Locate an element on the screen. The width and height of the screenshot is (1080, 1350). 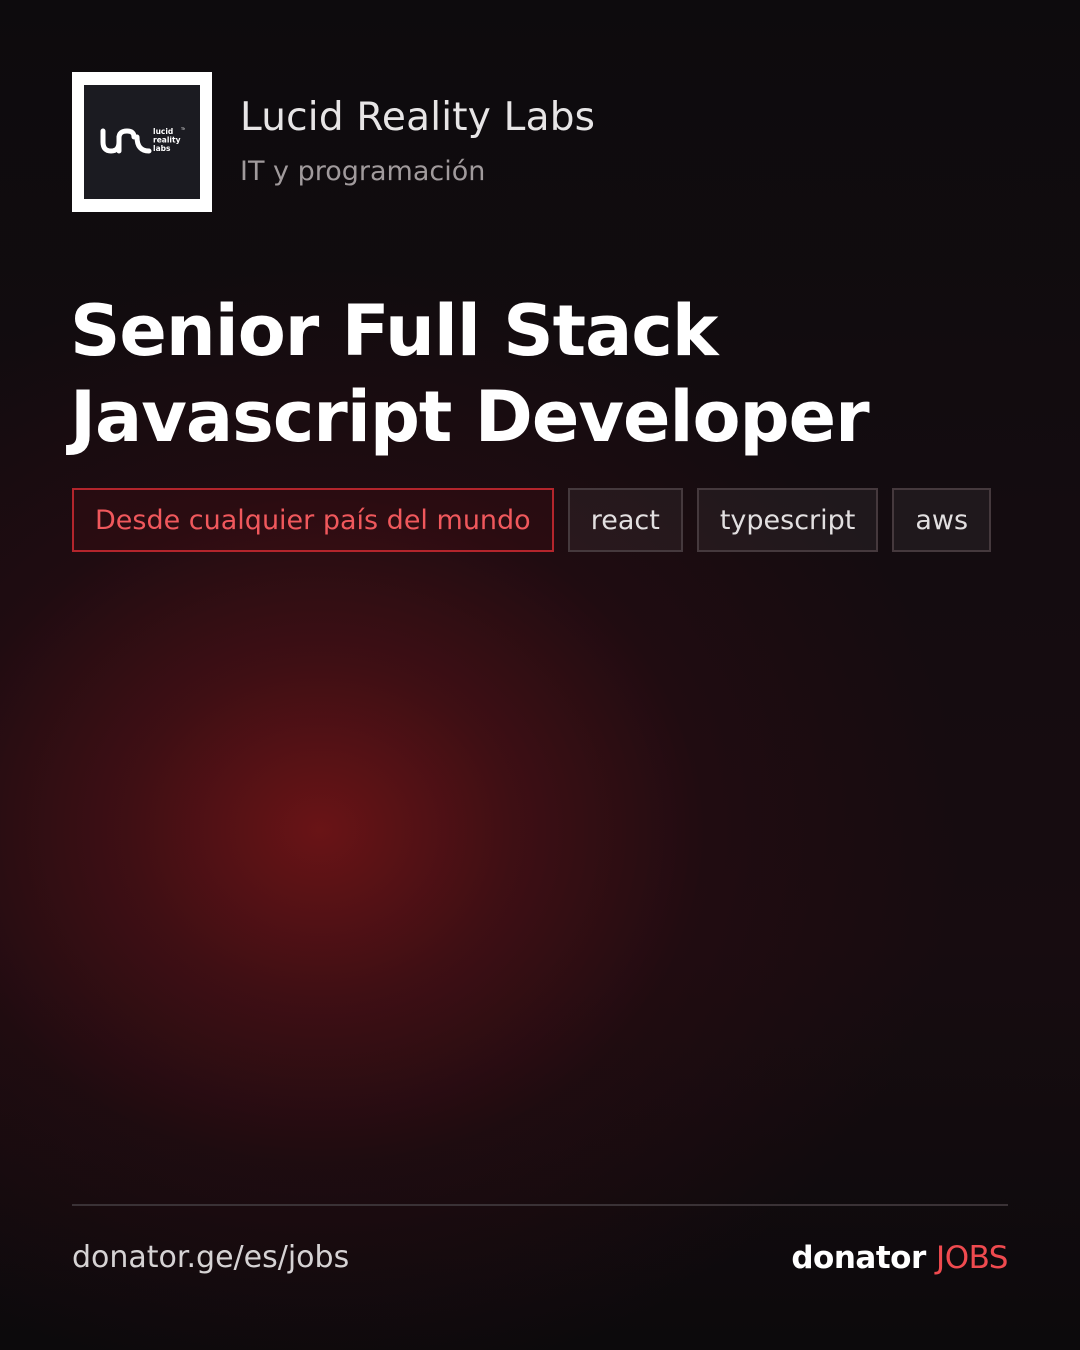
brand-logo: donator JOBS is located at coordinates (899, 1258).